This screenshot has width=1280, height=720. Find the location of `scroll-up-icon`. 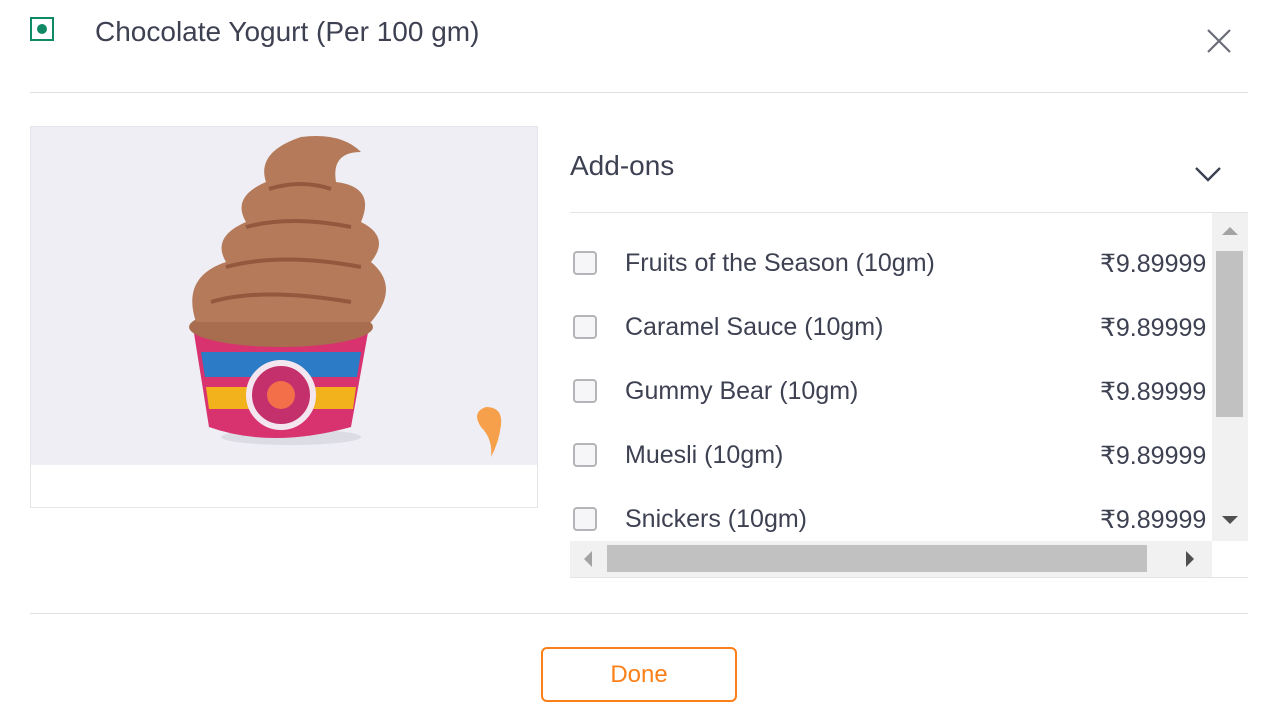

scroll-up-icon is located at coordinates (1230, 231).